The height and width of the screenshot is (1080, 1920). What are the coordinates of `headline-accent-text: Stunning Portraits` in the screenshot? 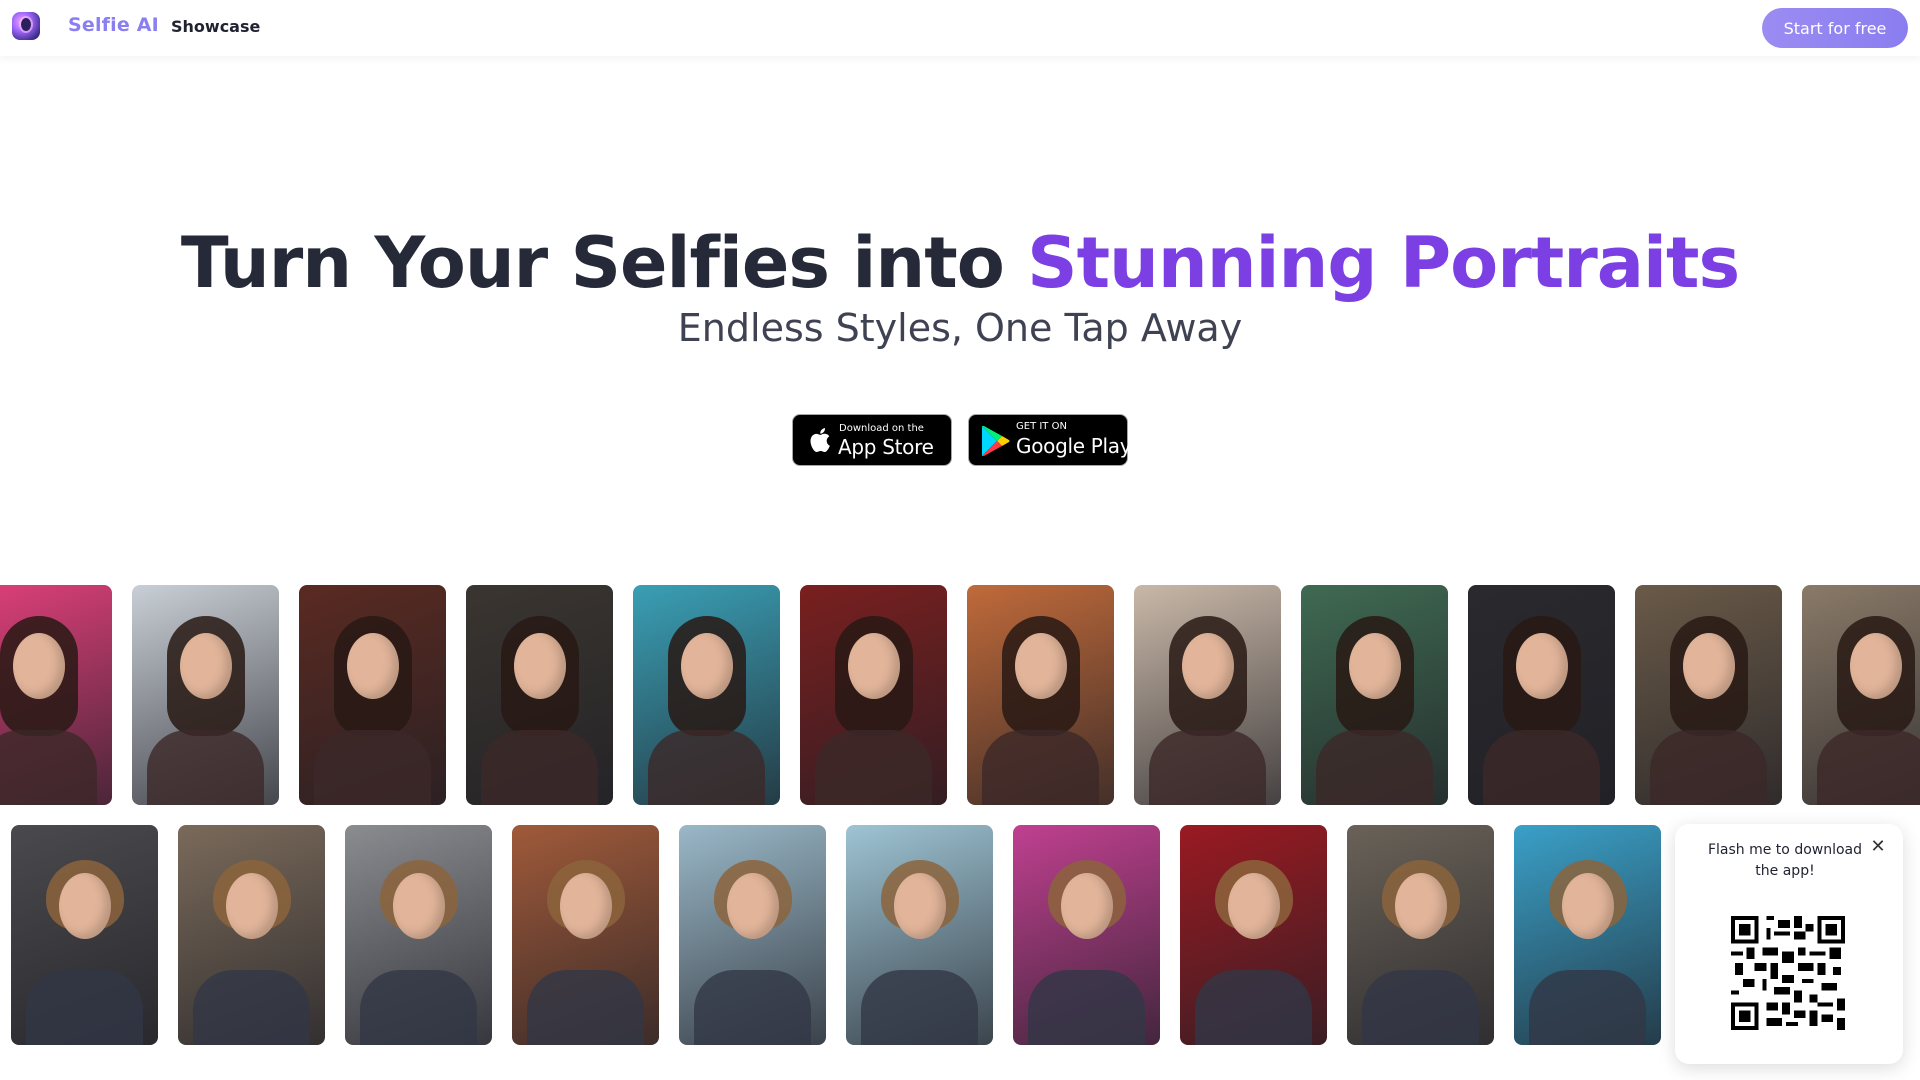 It's located at (1383, 263).